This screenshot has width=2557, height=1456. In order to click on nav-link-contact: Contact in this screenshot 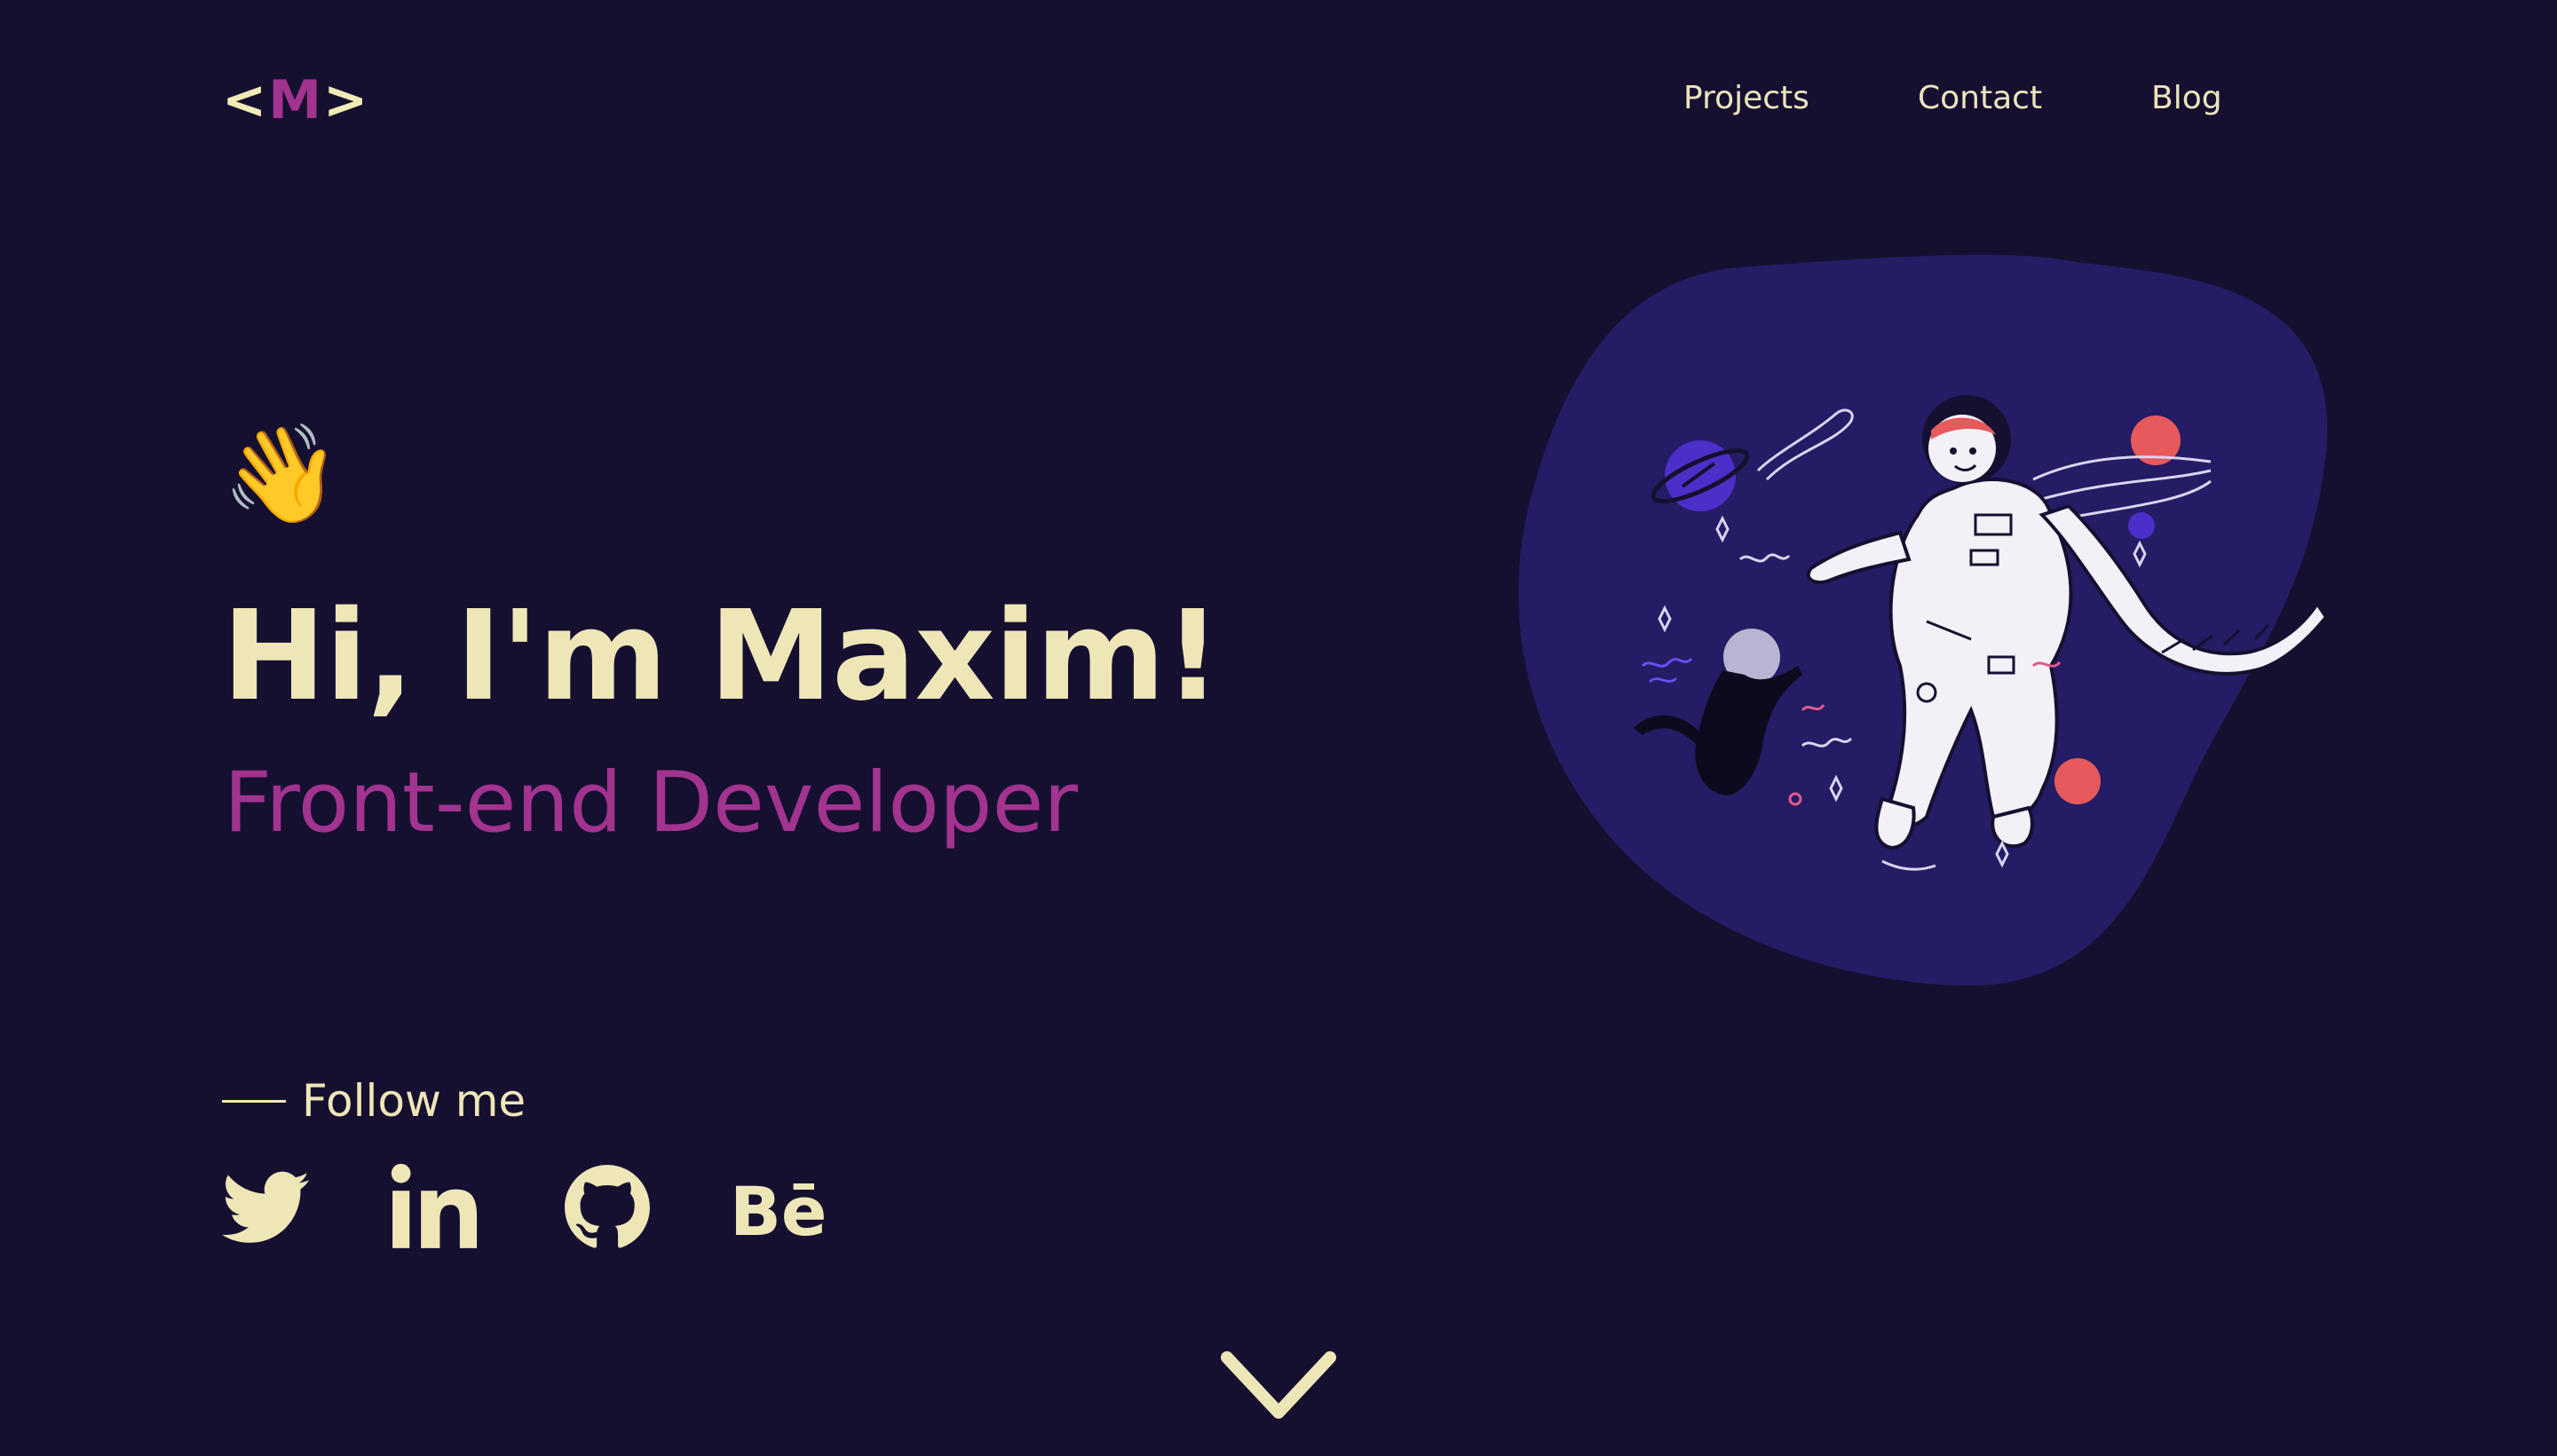, I will do `click(1980, 98)`.